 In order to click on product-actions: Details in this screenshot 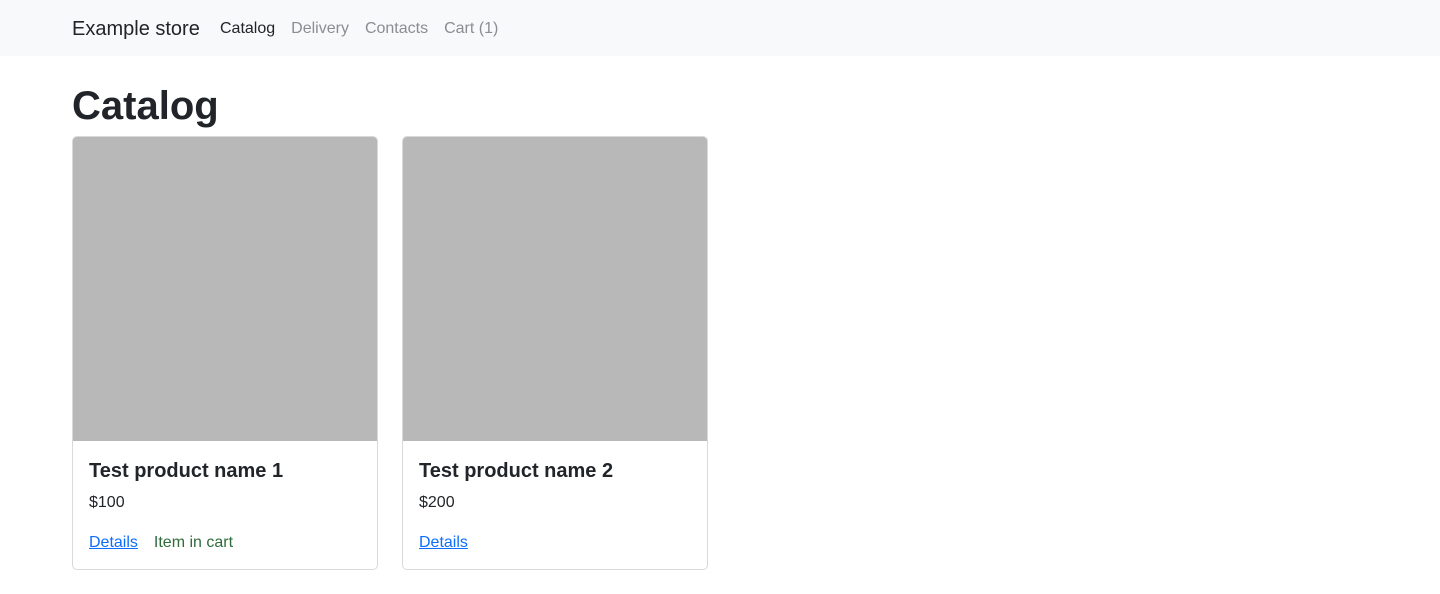, I will do `click(443, 543)`.